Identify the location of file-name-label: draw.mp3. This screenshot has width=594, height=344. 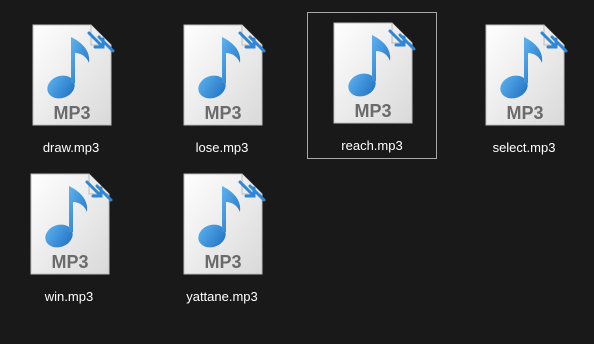
(71, 147).